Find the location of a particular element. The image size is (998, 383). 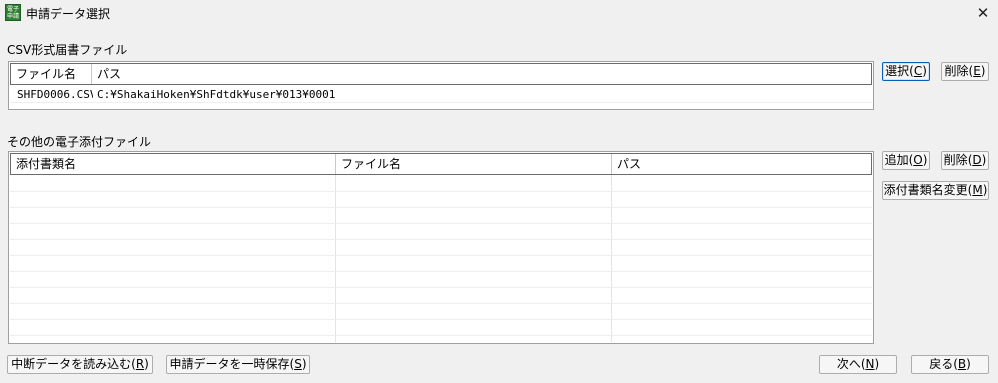

delete-csv-button: 削除(E) is located at coordinates (965, 71).